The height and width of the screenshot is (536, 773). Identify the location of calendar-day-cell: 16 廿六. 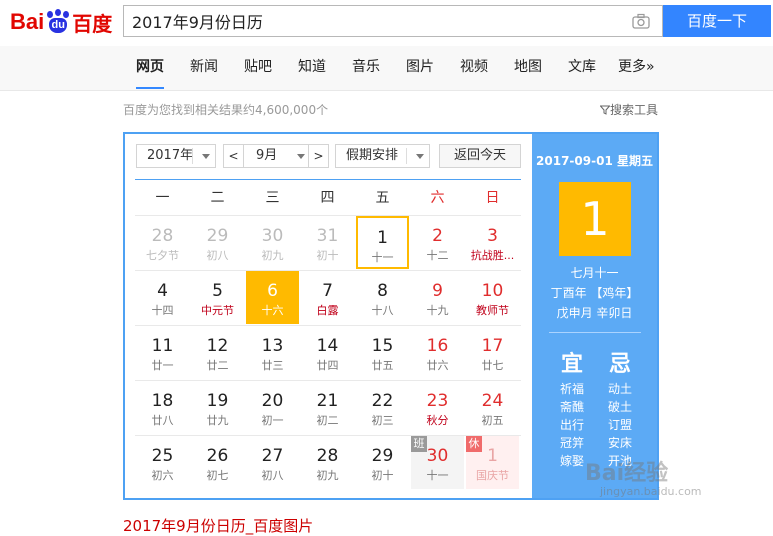
(437, 352).